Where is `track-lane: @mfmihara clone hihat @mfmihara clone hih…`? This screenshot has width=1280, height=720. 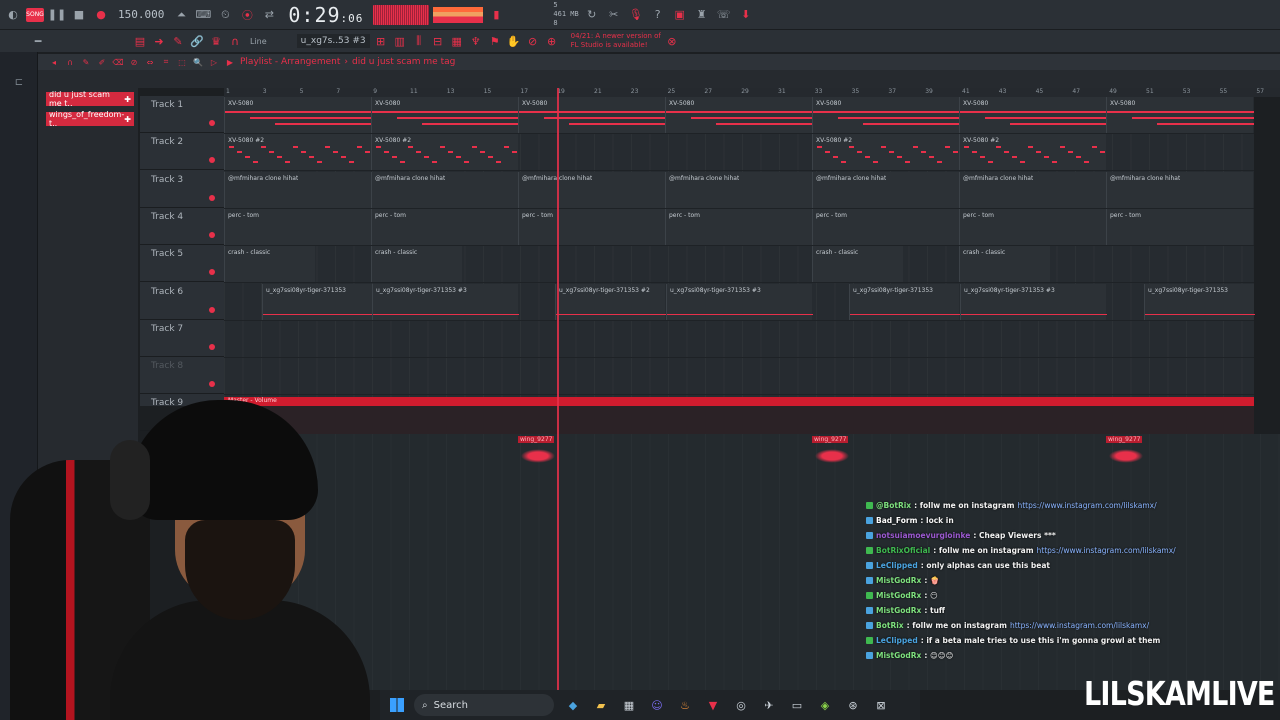 track-lane: @mfmihara clone hihat @mfmihara clone hih… is located at coordinates (739, 190).